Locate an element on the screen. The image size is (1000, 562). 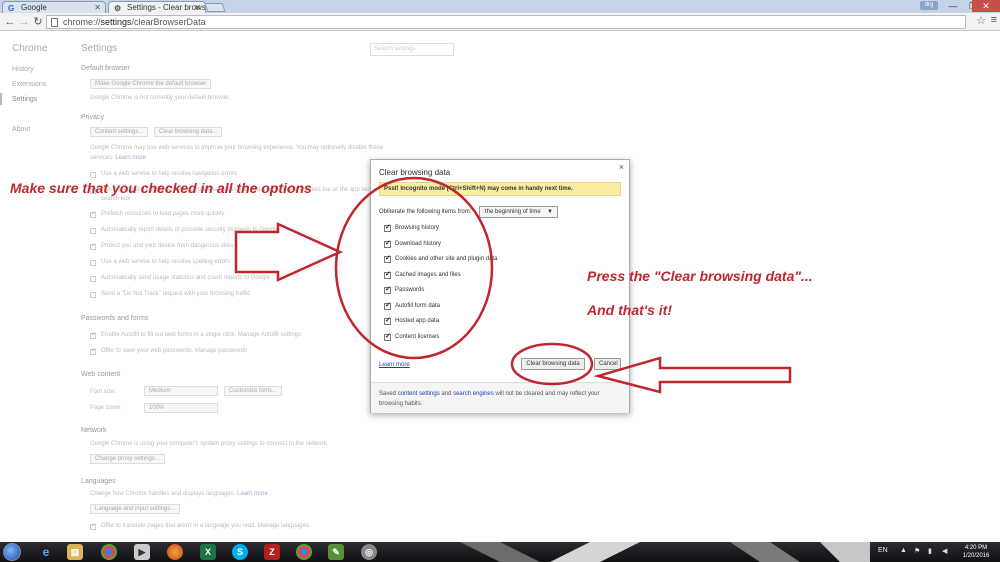
page-title: Settings is located at coordinates (99, 48).